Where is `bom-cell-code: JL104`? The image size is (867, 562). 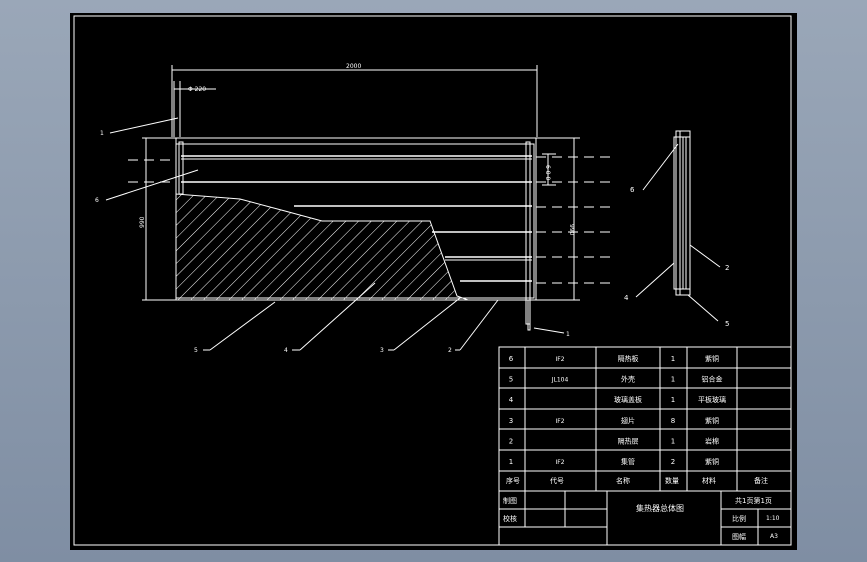 bom-cell-code: JL104 is located at coordinates (560, 380).